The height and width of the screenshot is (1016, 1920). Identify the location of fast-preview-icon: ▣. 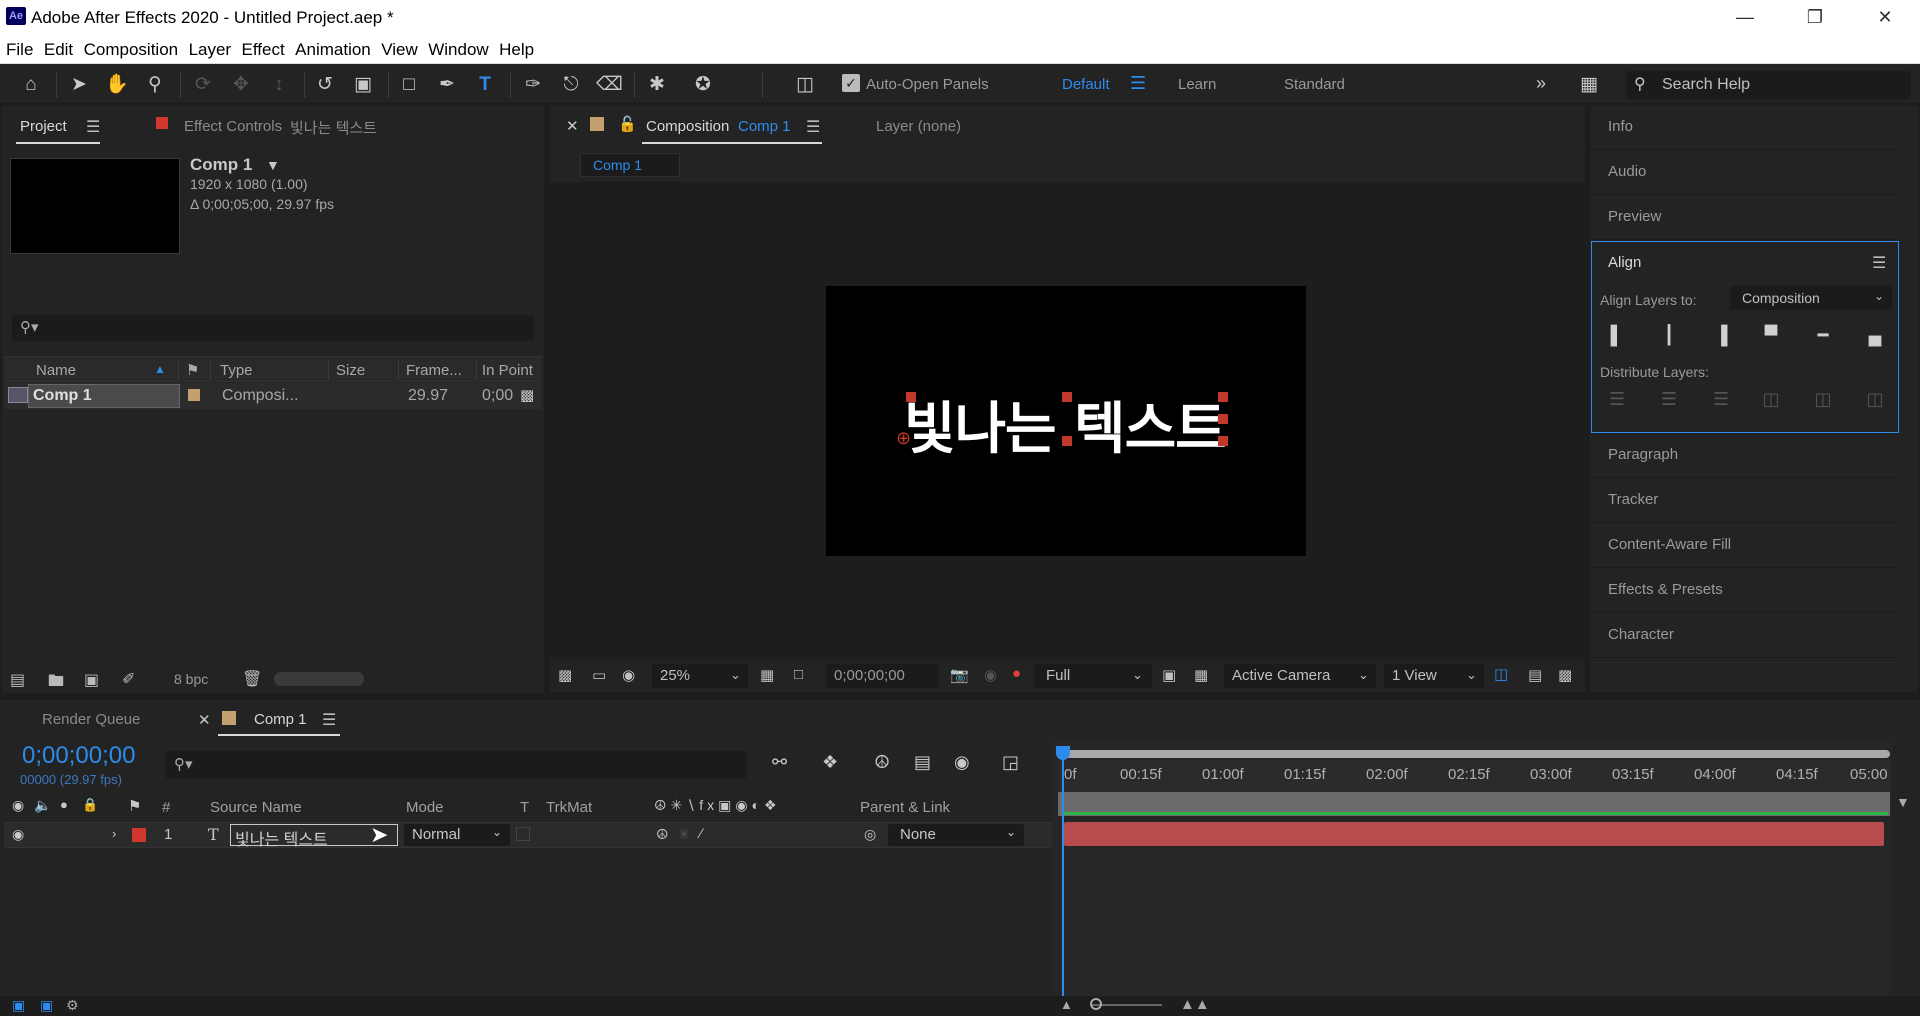
(1169, 675).